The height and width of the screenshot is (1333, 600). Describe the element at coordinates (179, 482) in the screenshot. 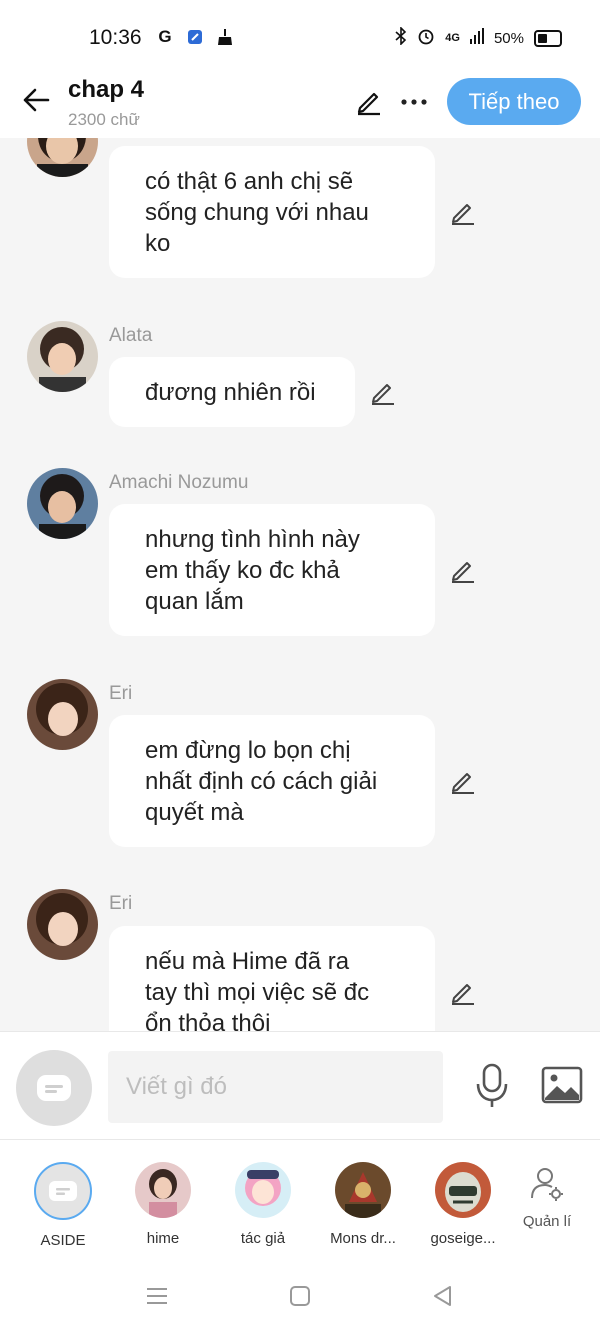

I see `sender-name: Amachi Nozumu` at that location.